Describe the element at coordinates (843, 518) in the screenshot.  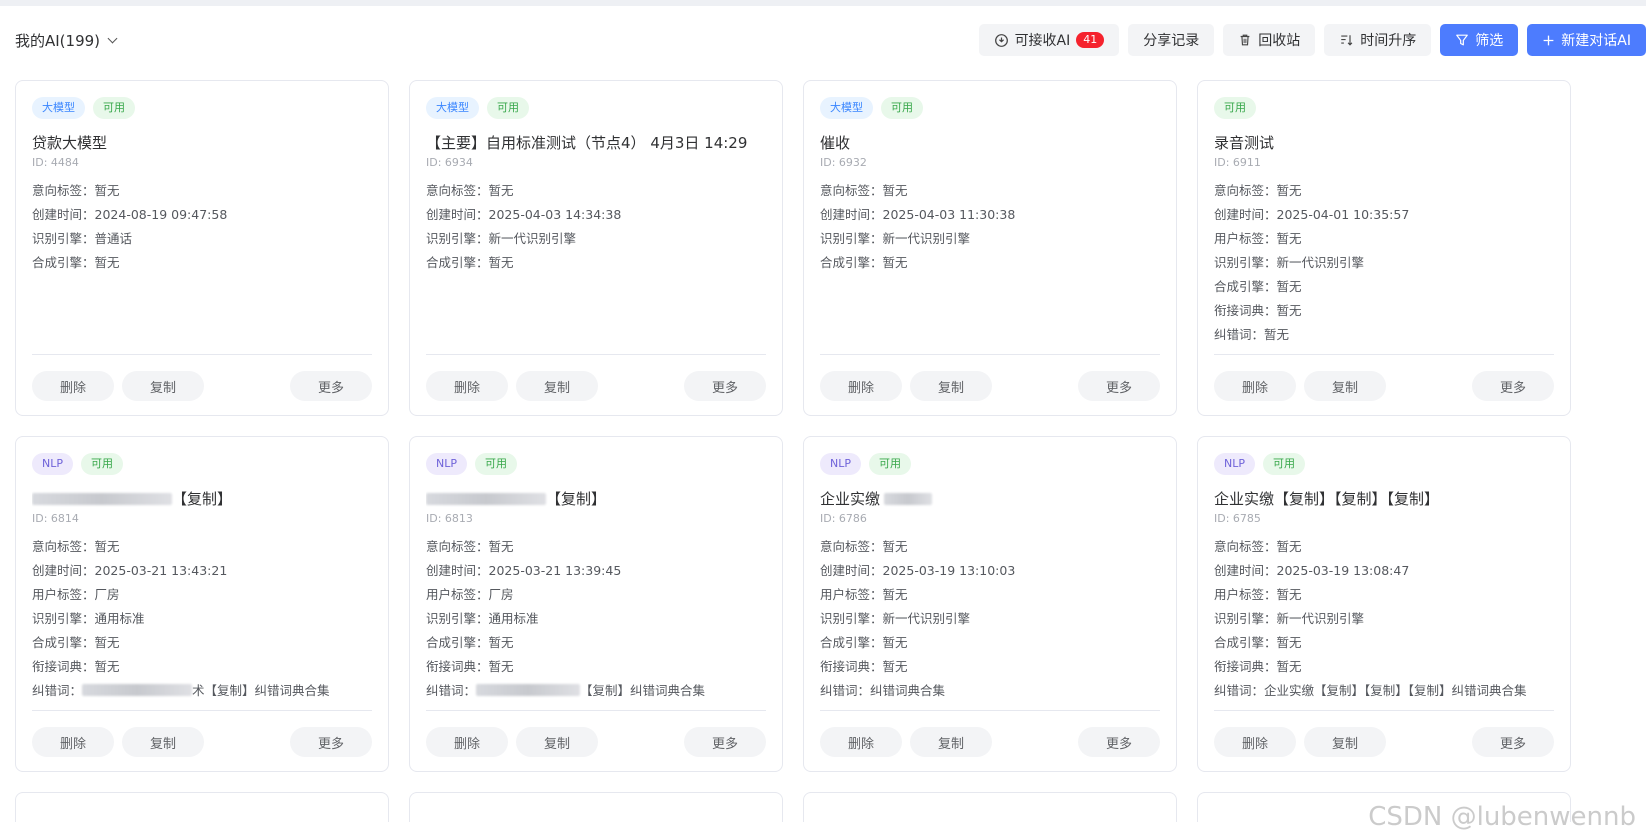
I see `card-id: ID: 6786` at that location.